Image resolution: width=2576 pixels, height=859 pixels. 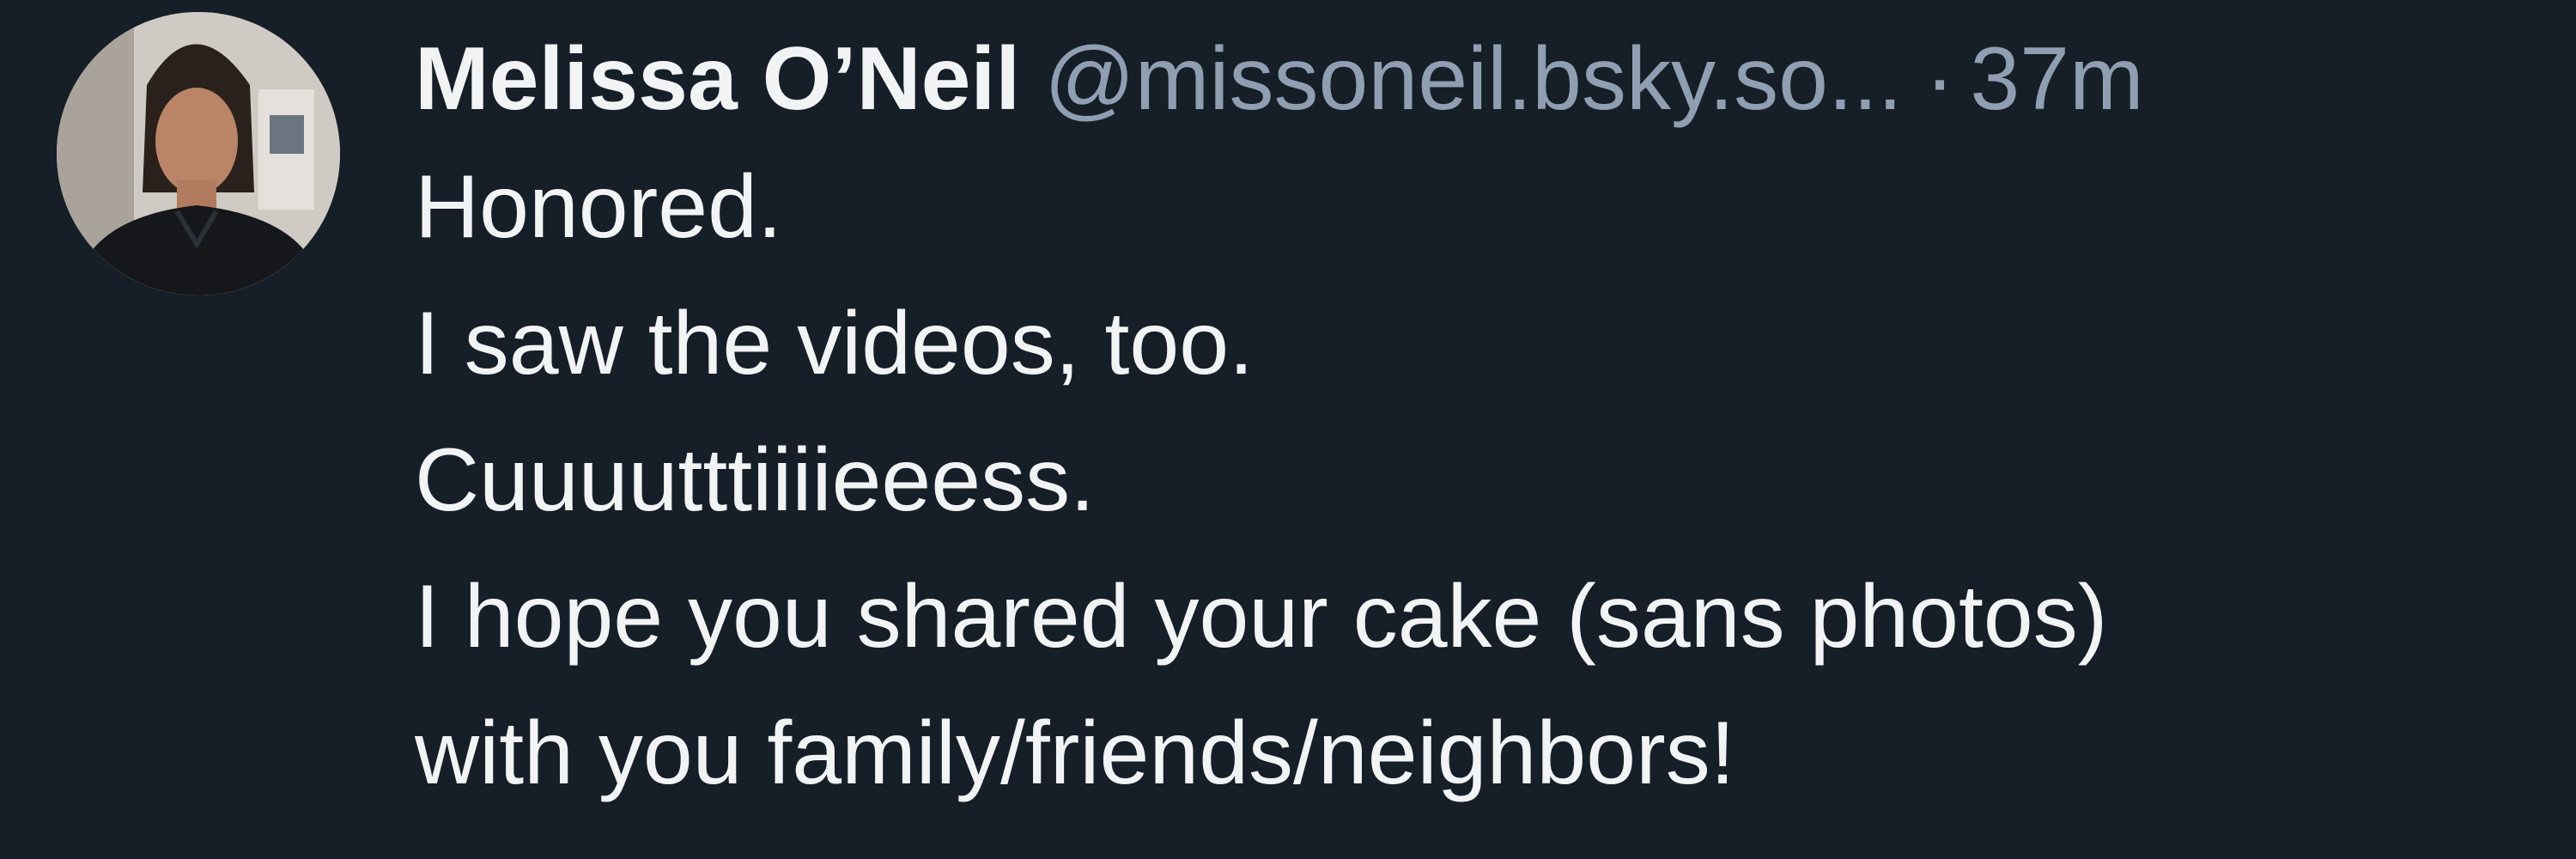 What do you see at coordinates (755, 480) in the screenshot?
I see `post-text-line: Cuuuutttiiiieeess.` at bounding box center [755, 480].